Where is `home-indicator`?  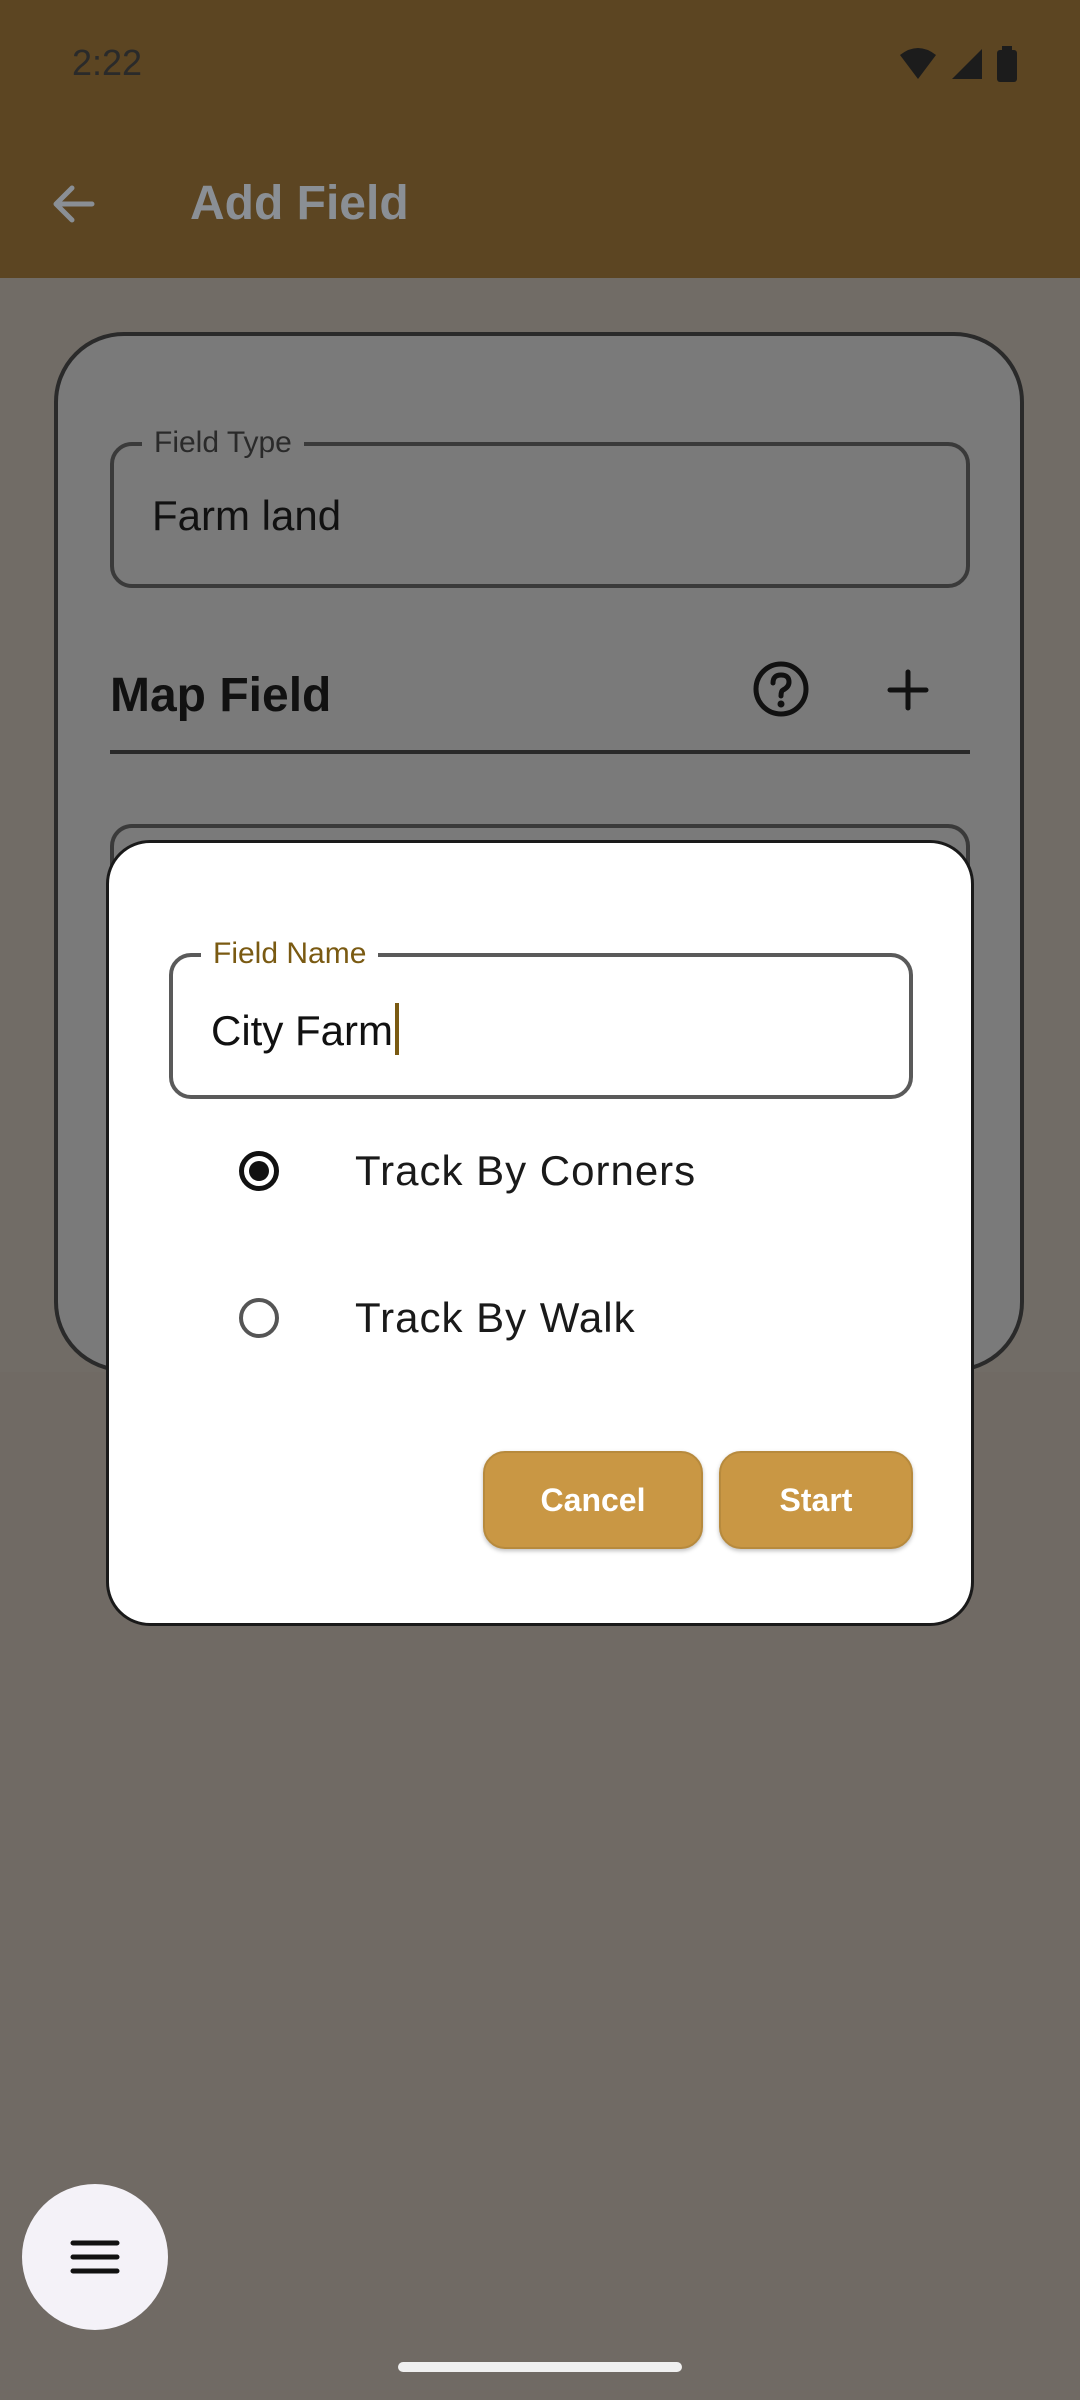
home-indicator is located at coordinates (540, 2367).